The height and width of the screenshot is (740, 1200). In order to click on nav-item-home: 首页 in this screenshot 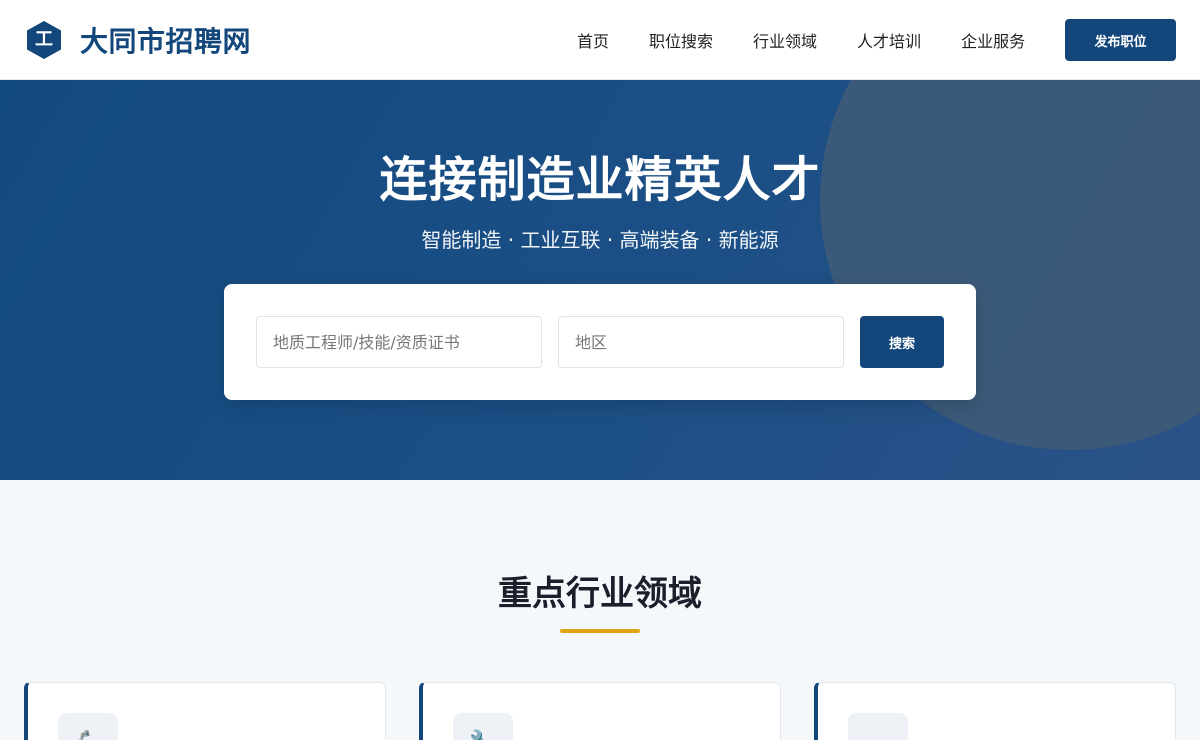, I will do `click(593, 40)`.